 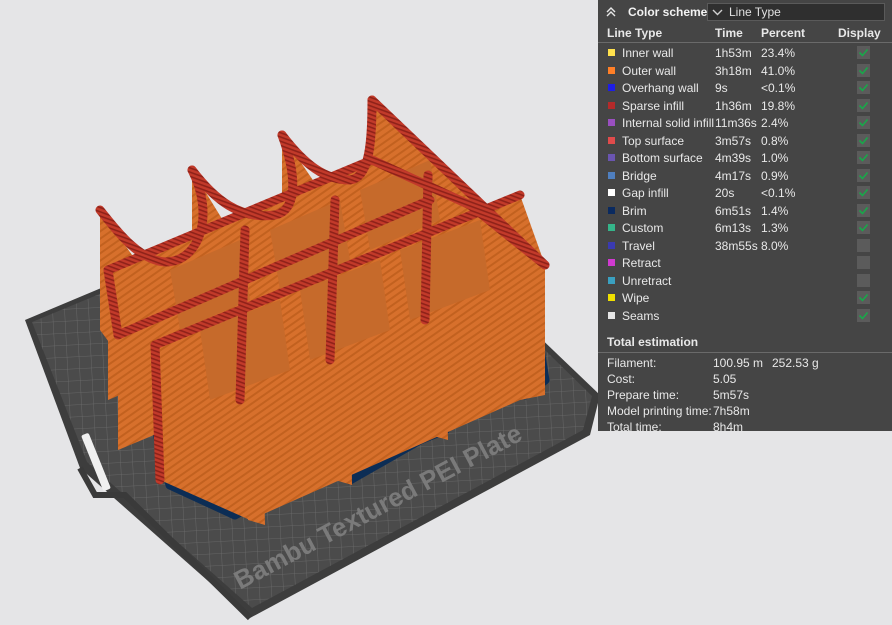 What do you see at coordinates (775, 228) in the screenshot?
I see `line-type-percent: 1.3%` at bounding box center [775, 228].